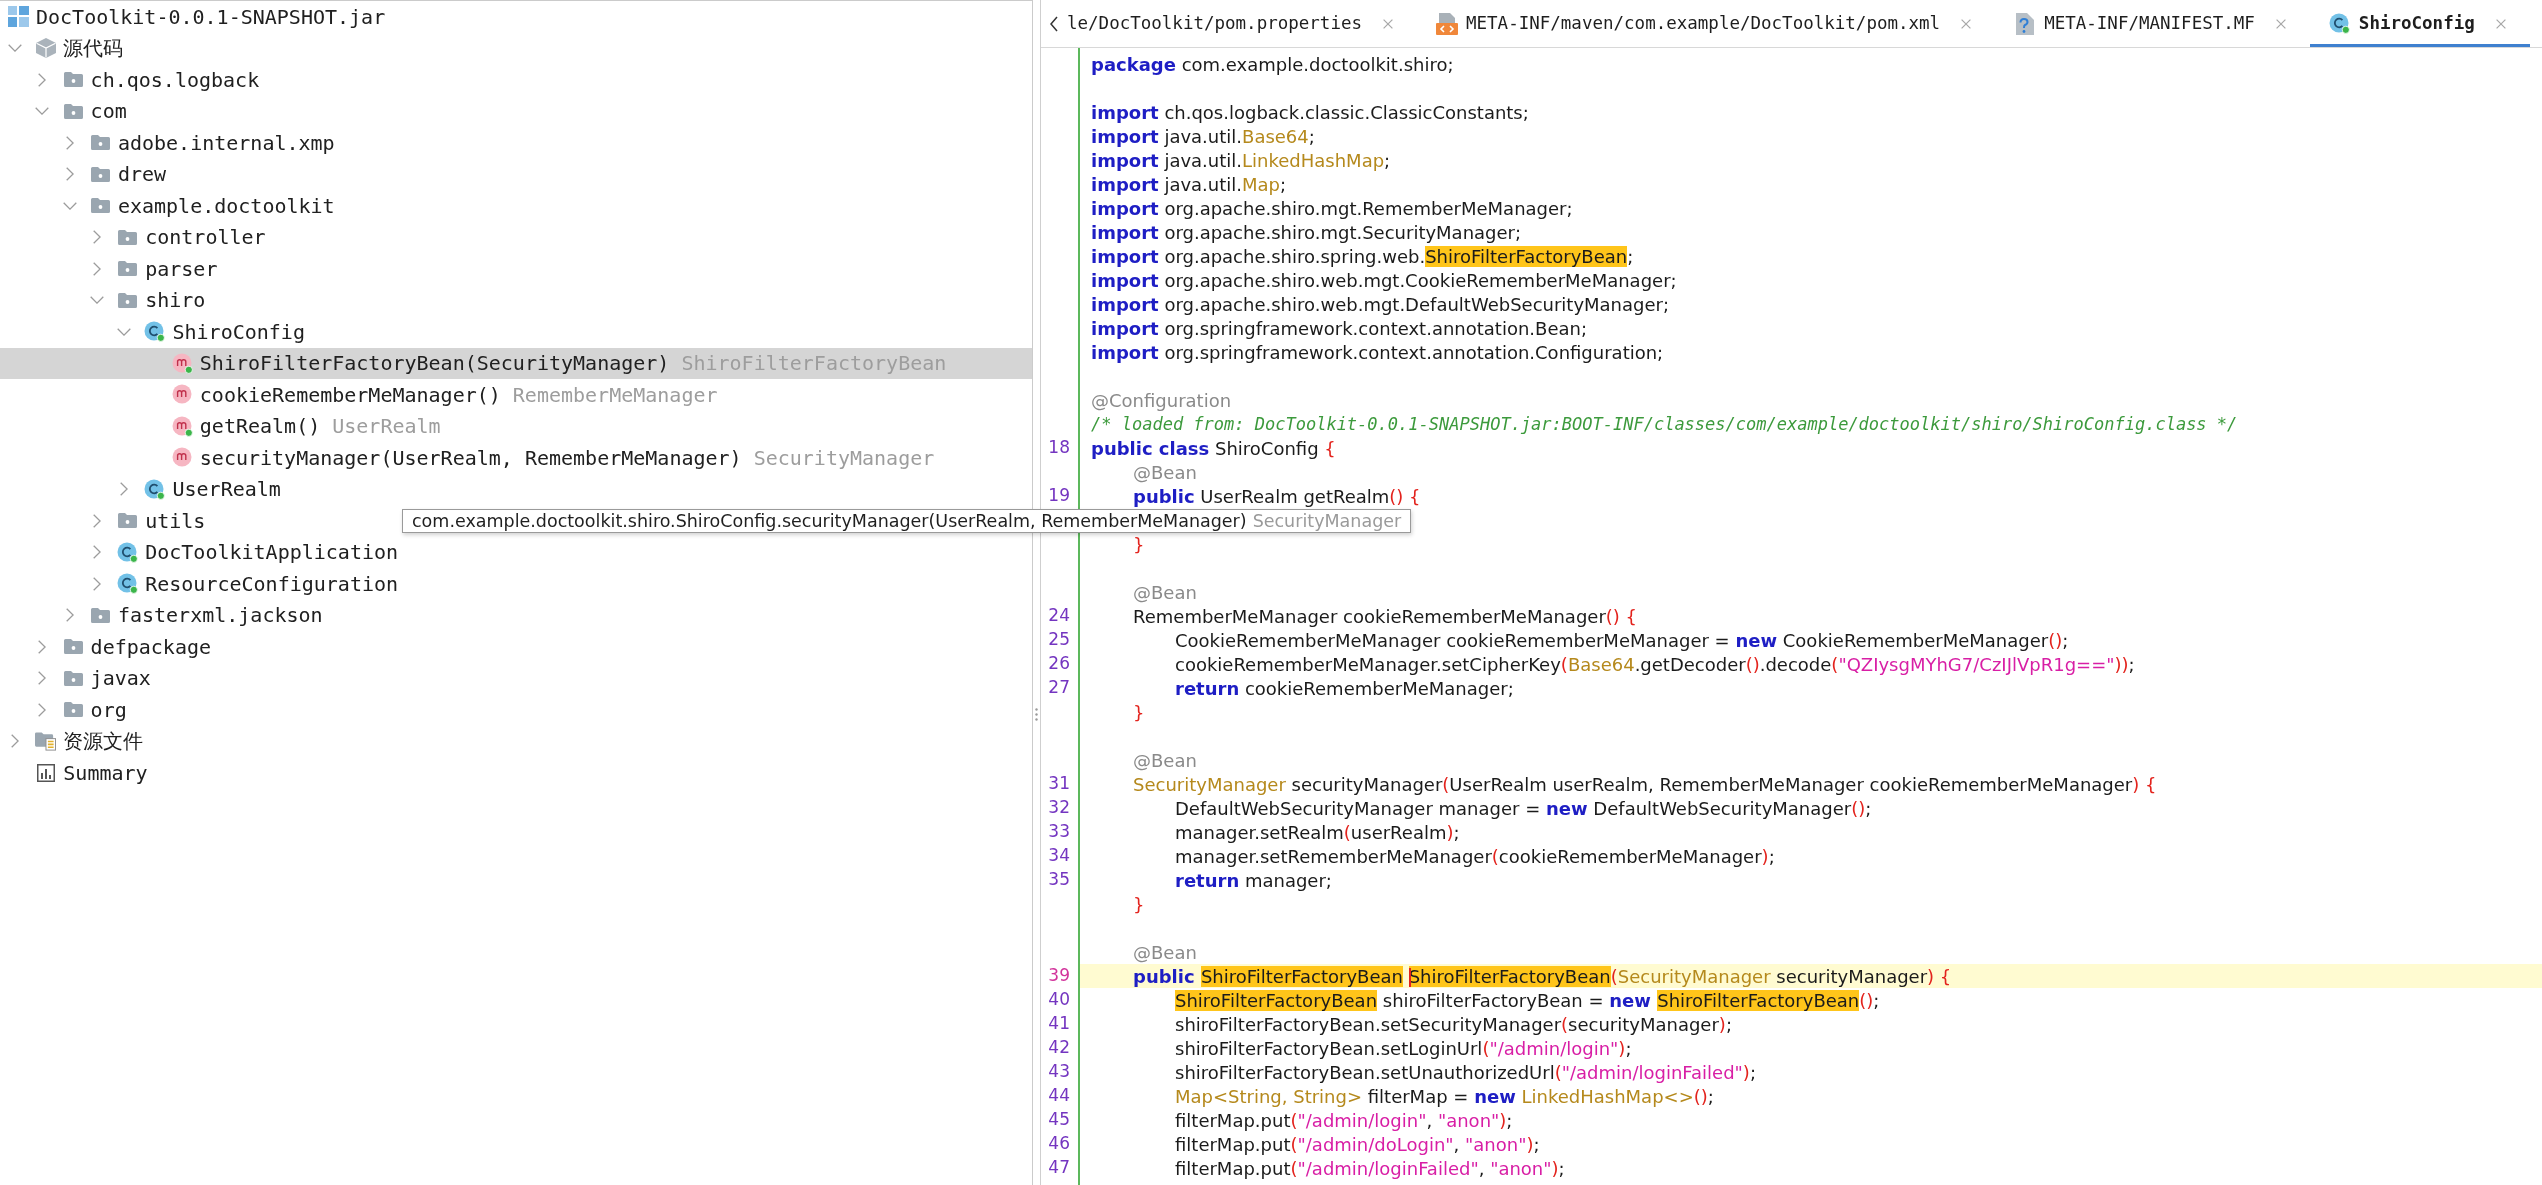 The height and width of the screenshot is (1185, 2542). Describe the element at coordinates (272, 552) in the screenshot. I see `tree-item-label: DocToolkitApplication` at that location.